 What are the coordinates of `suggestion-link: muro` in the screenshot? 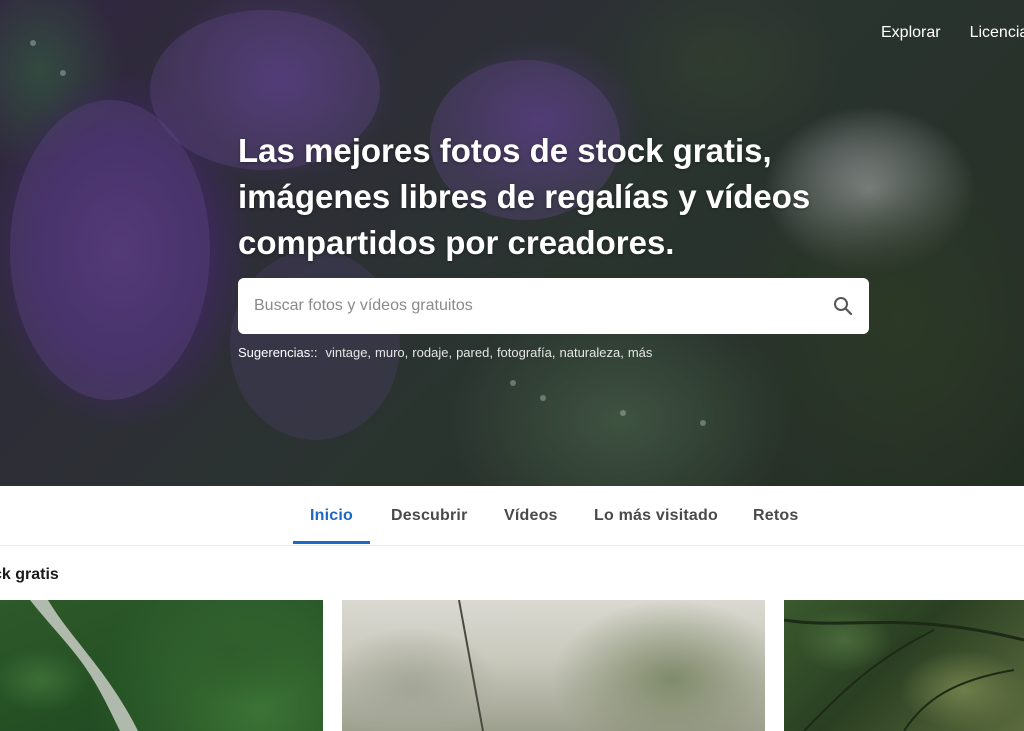 It's located at (390, 353).